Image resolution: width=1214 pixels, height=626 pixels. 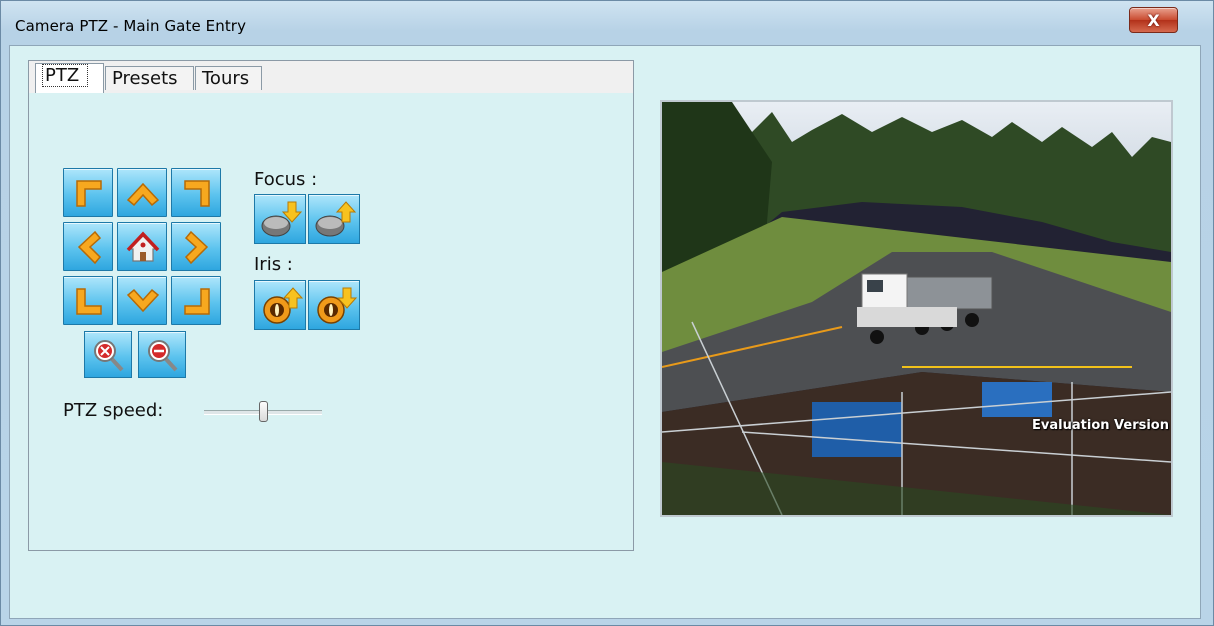 I want to click on tab-presets-label: Presets, so click(x=145, y=78).